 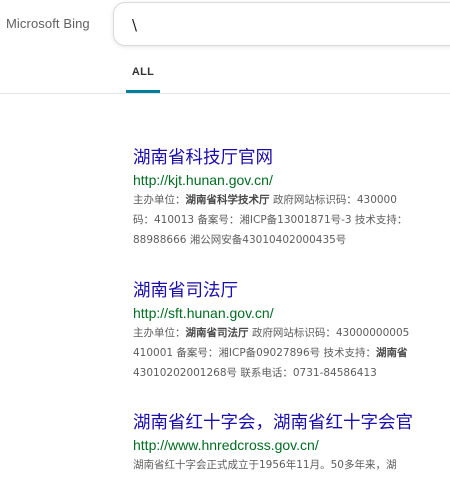 I want to click on result-title-link: 湖南省司法厅, so click(x=291, y=291).